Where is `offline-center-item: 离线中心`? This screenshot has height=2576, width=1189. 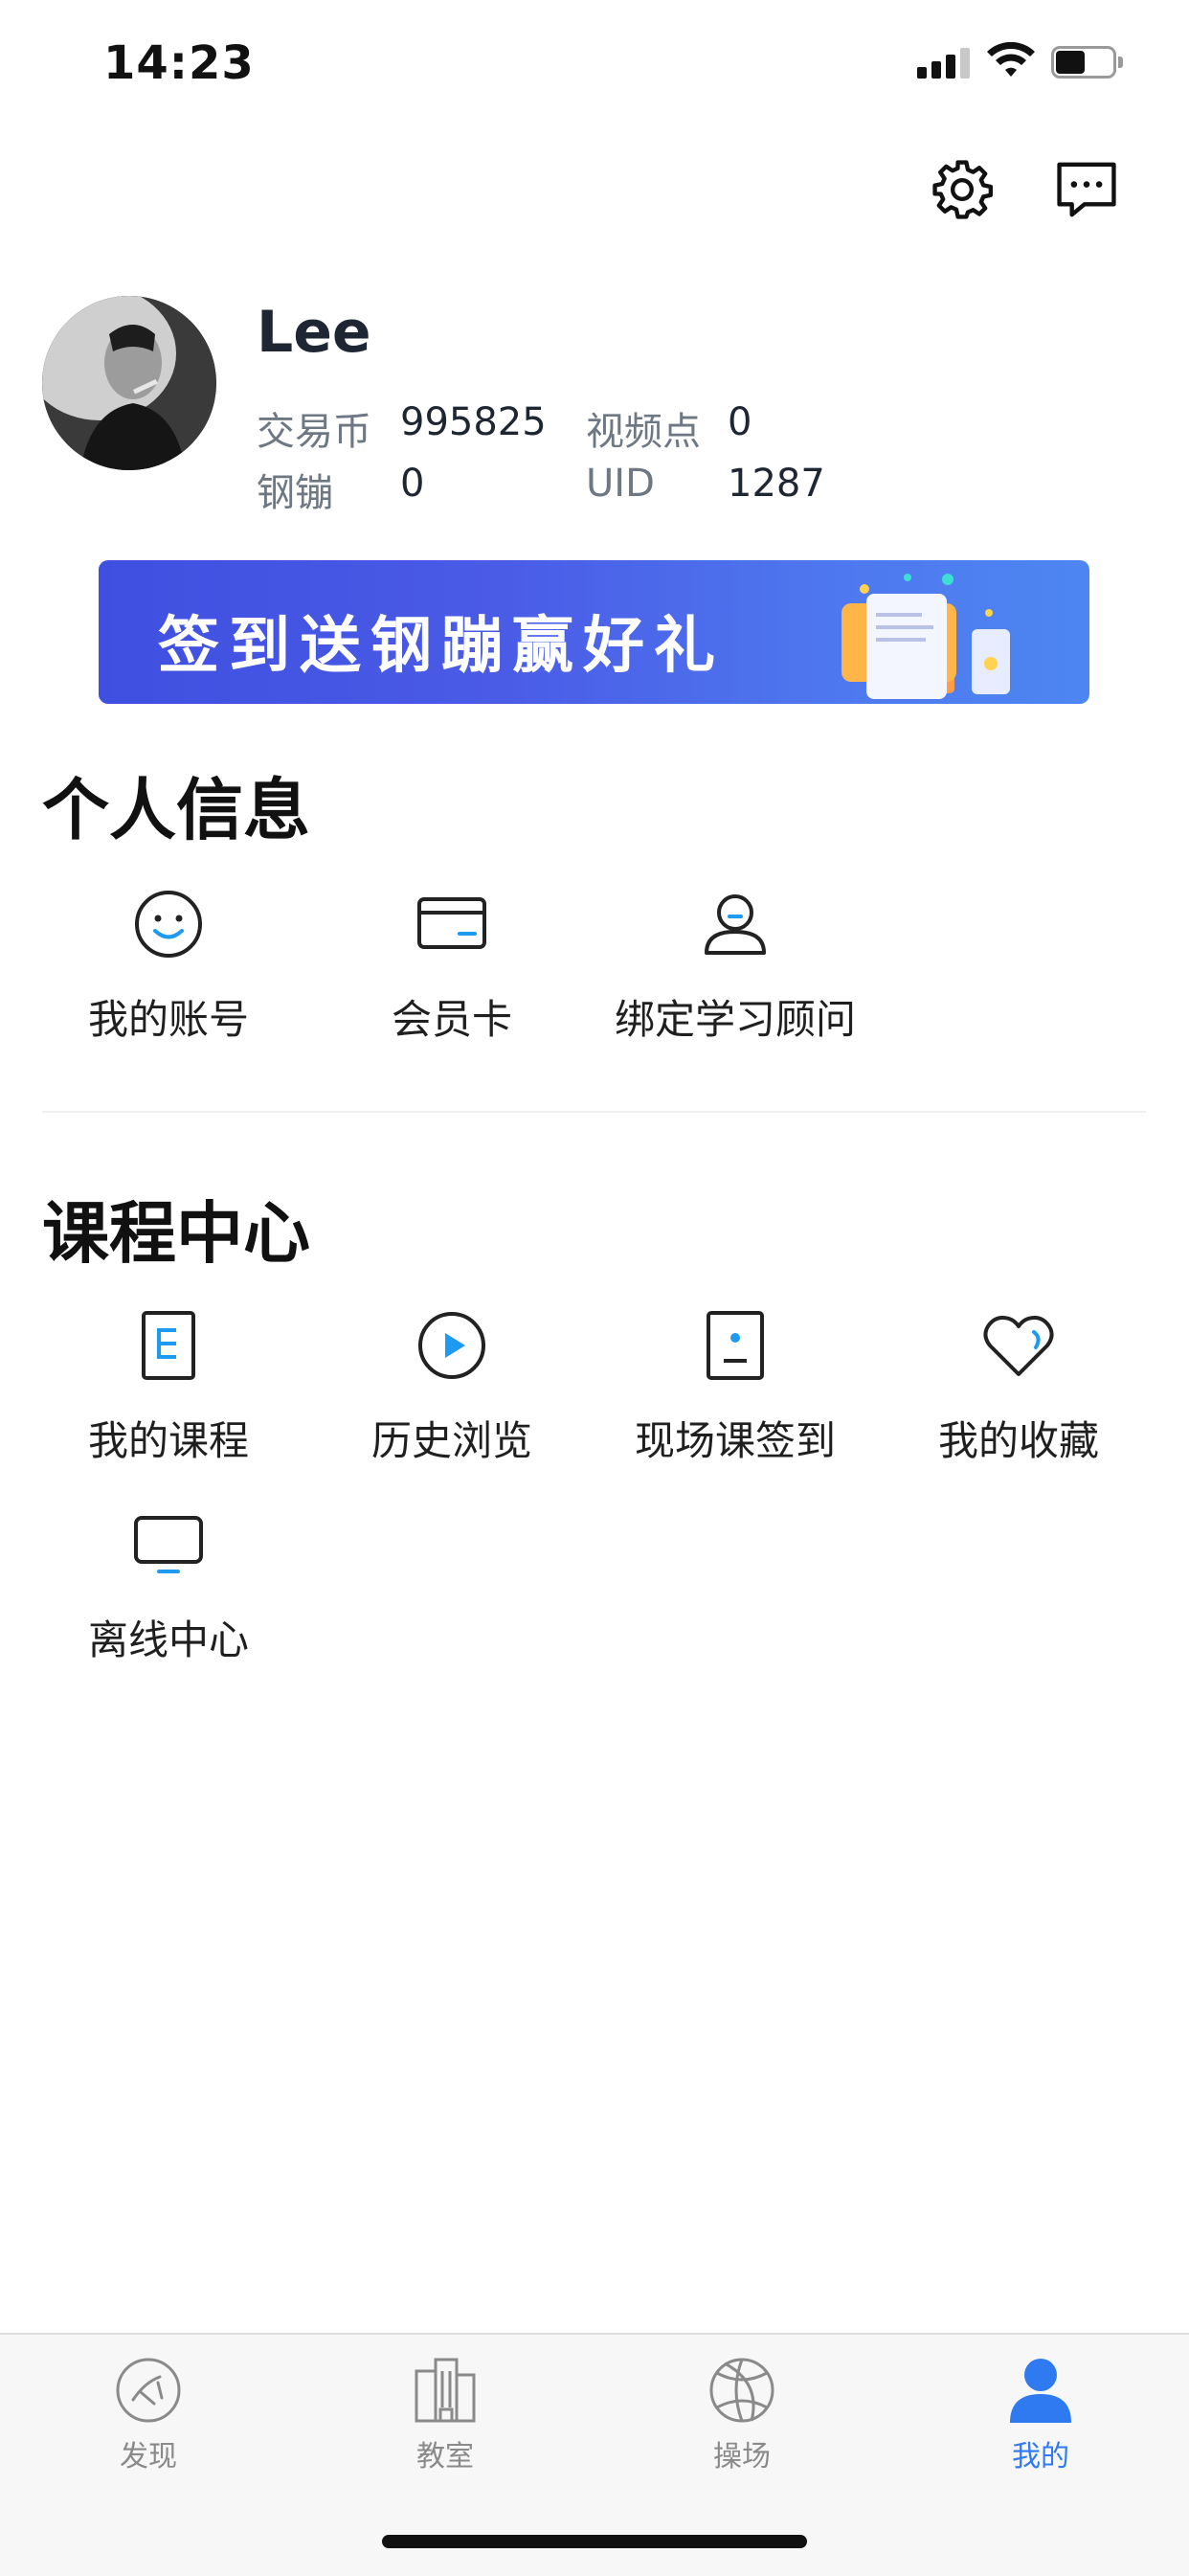 offline-center-item: 离线中心 is located at coordinates (168, 1586).